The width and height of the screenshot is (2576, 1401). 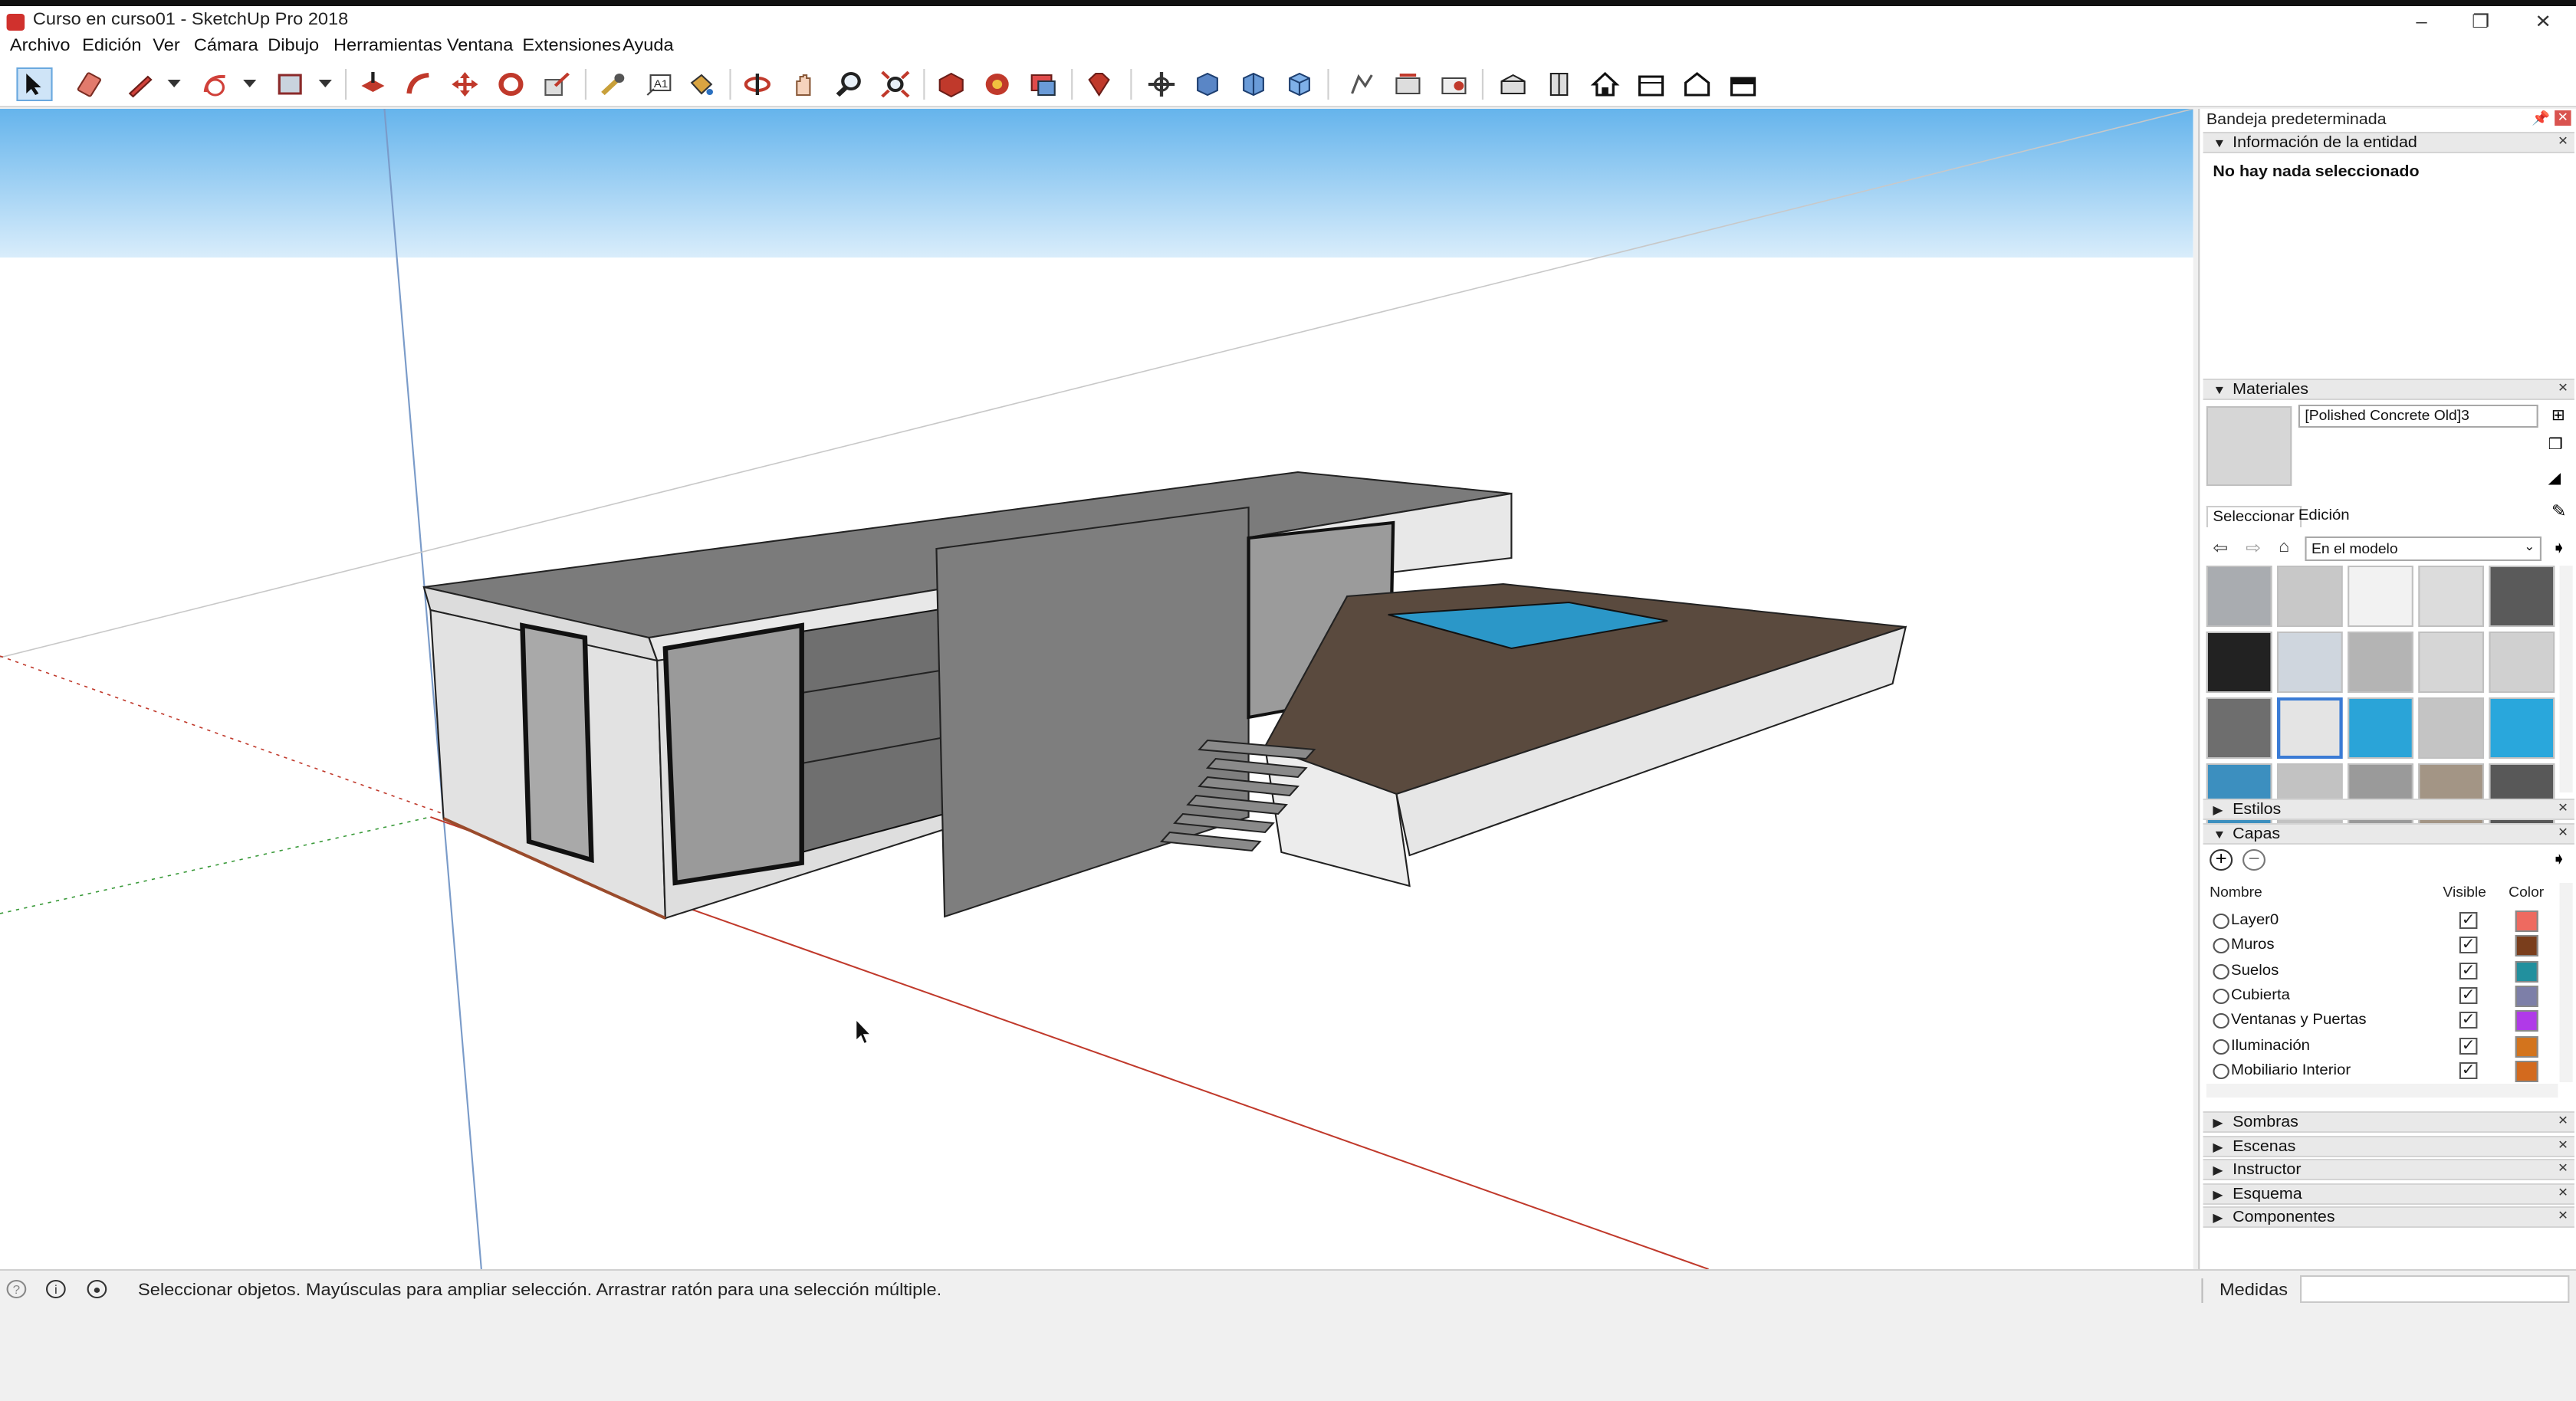 What do you see at coordinates (291, 84) in the screenshot?
I see `rectangle-icon` at bounding box center [291, 84].